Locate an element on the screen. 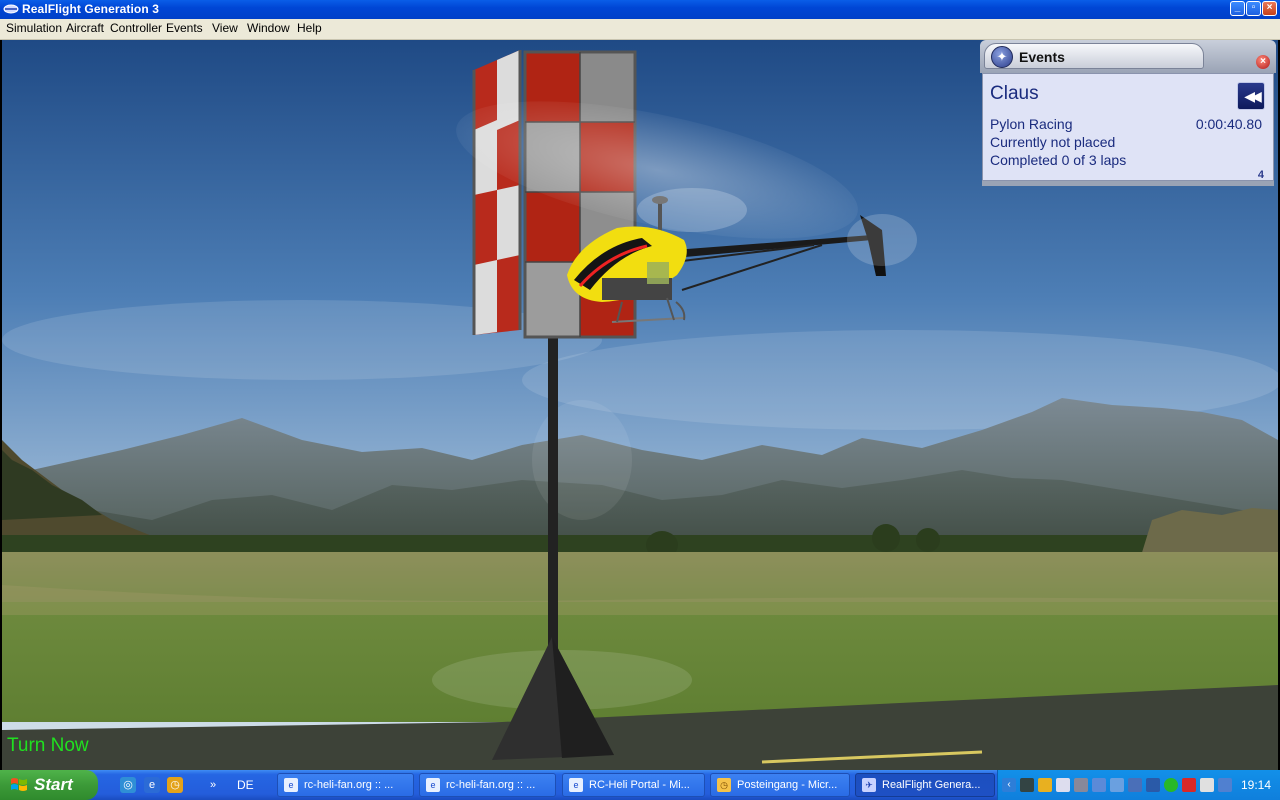 This screenshot has width=1280, height=800. menu-controller: Controller is located at coordinates (136, 28).